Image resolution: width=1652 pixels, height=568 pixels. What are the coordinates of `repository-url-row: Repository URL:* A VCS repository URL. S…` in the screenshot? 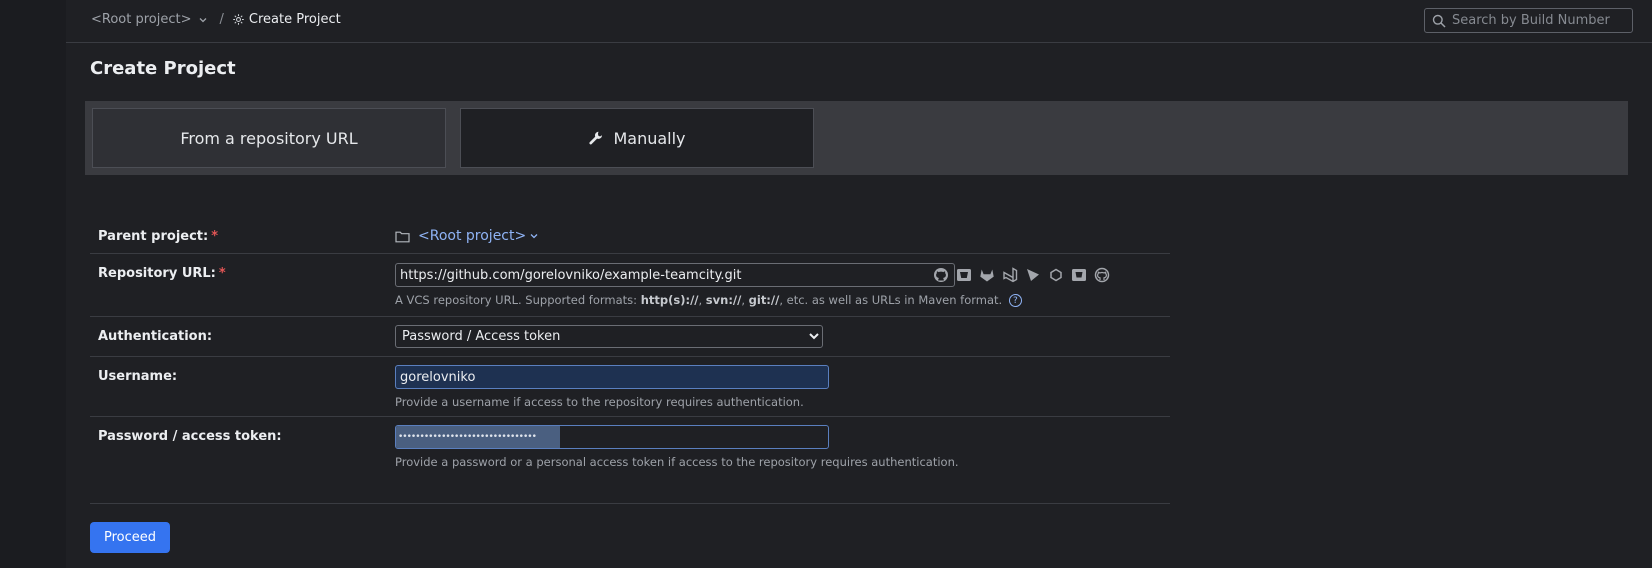 It's located at (630, 285).